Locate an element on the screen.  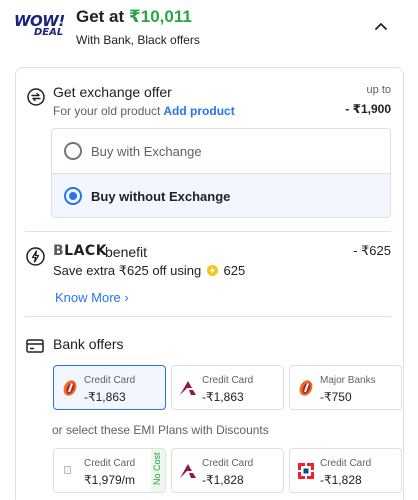
exchange-icon is located at coordinates (36, 97).